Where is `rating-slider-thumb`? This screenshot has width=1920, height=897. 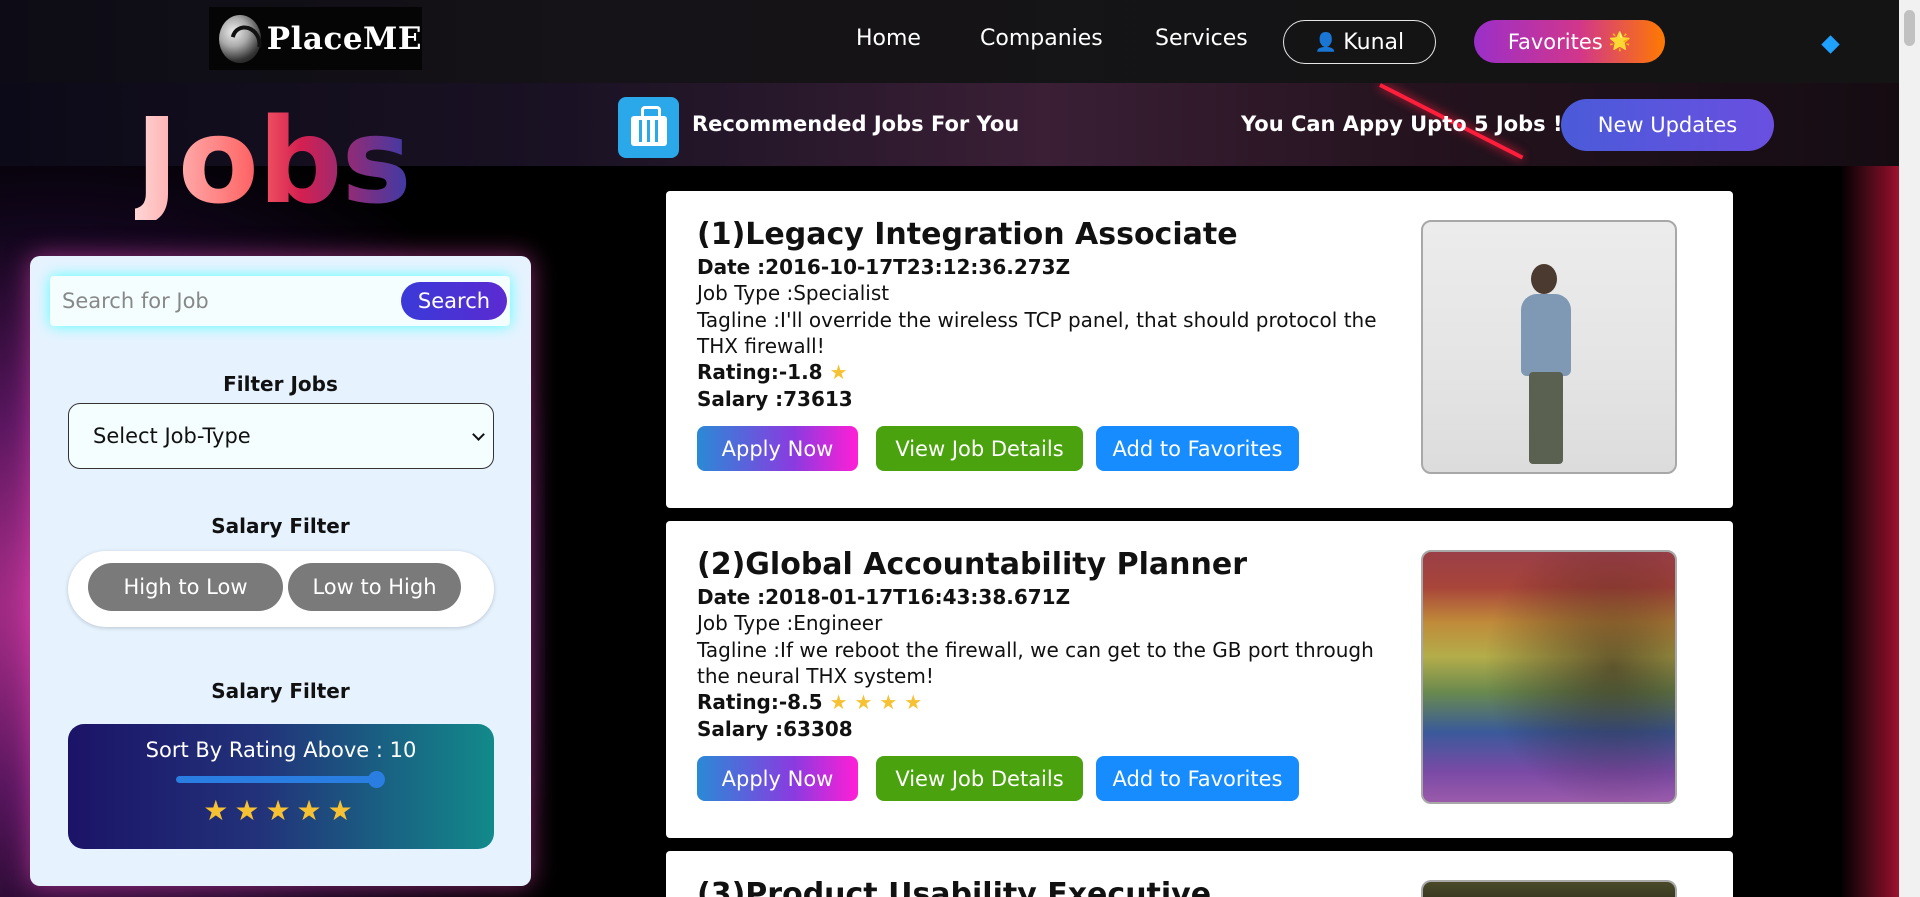
rating-slider-thumb is located at coordinates (376, 779).